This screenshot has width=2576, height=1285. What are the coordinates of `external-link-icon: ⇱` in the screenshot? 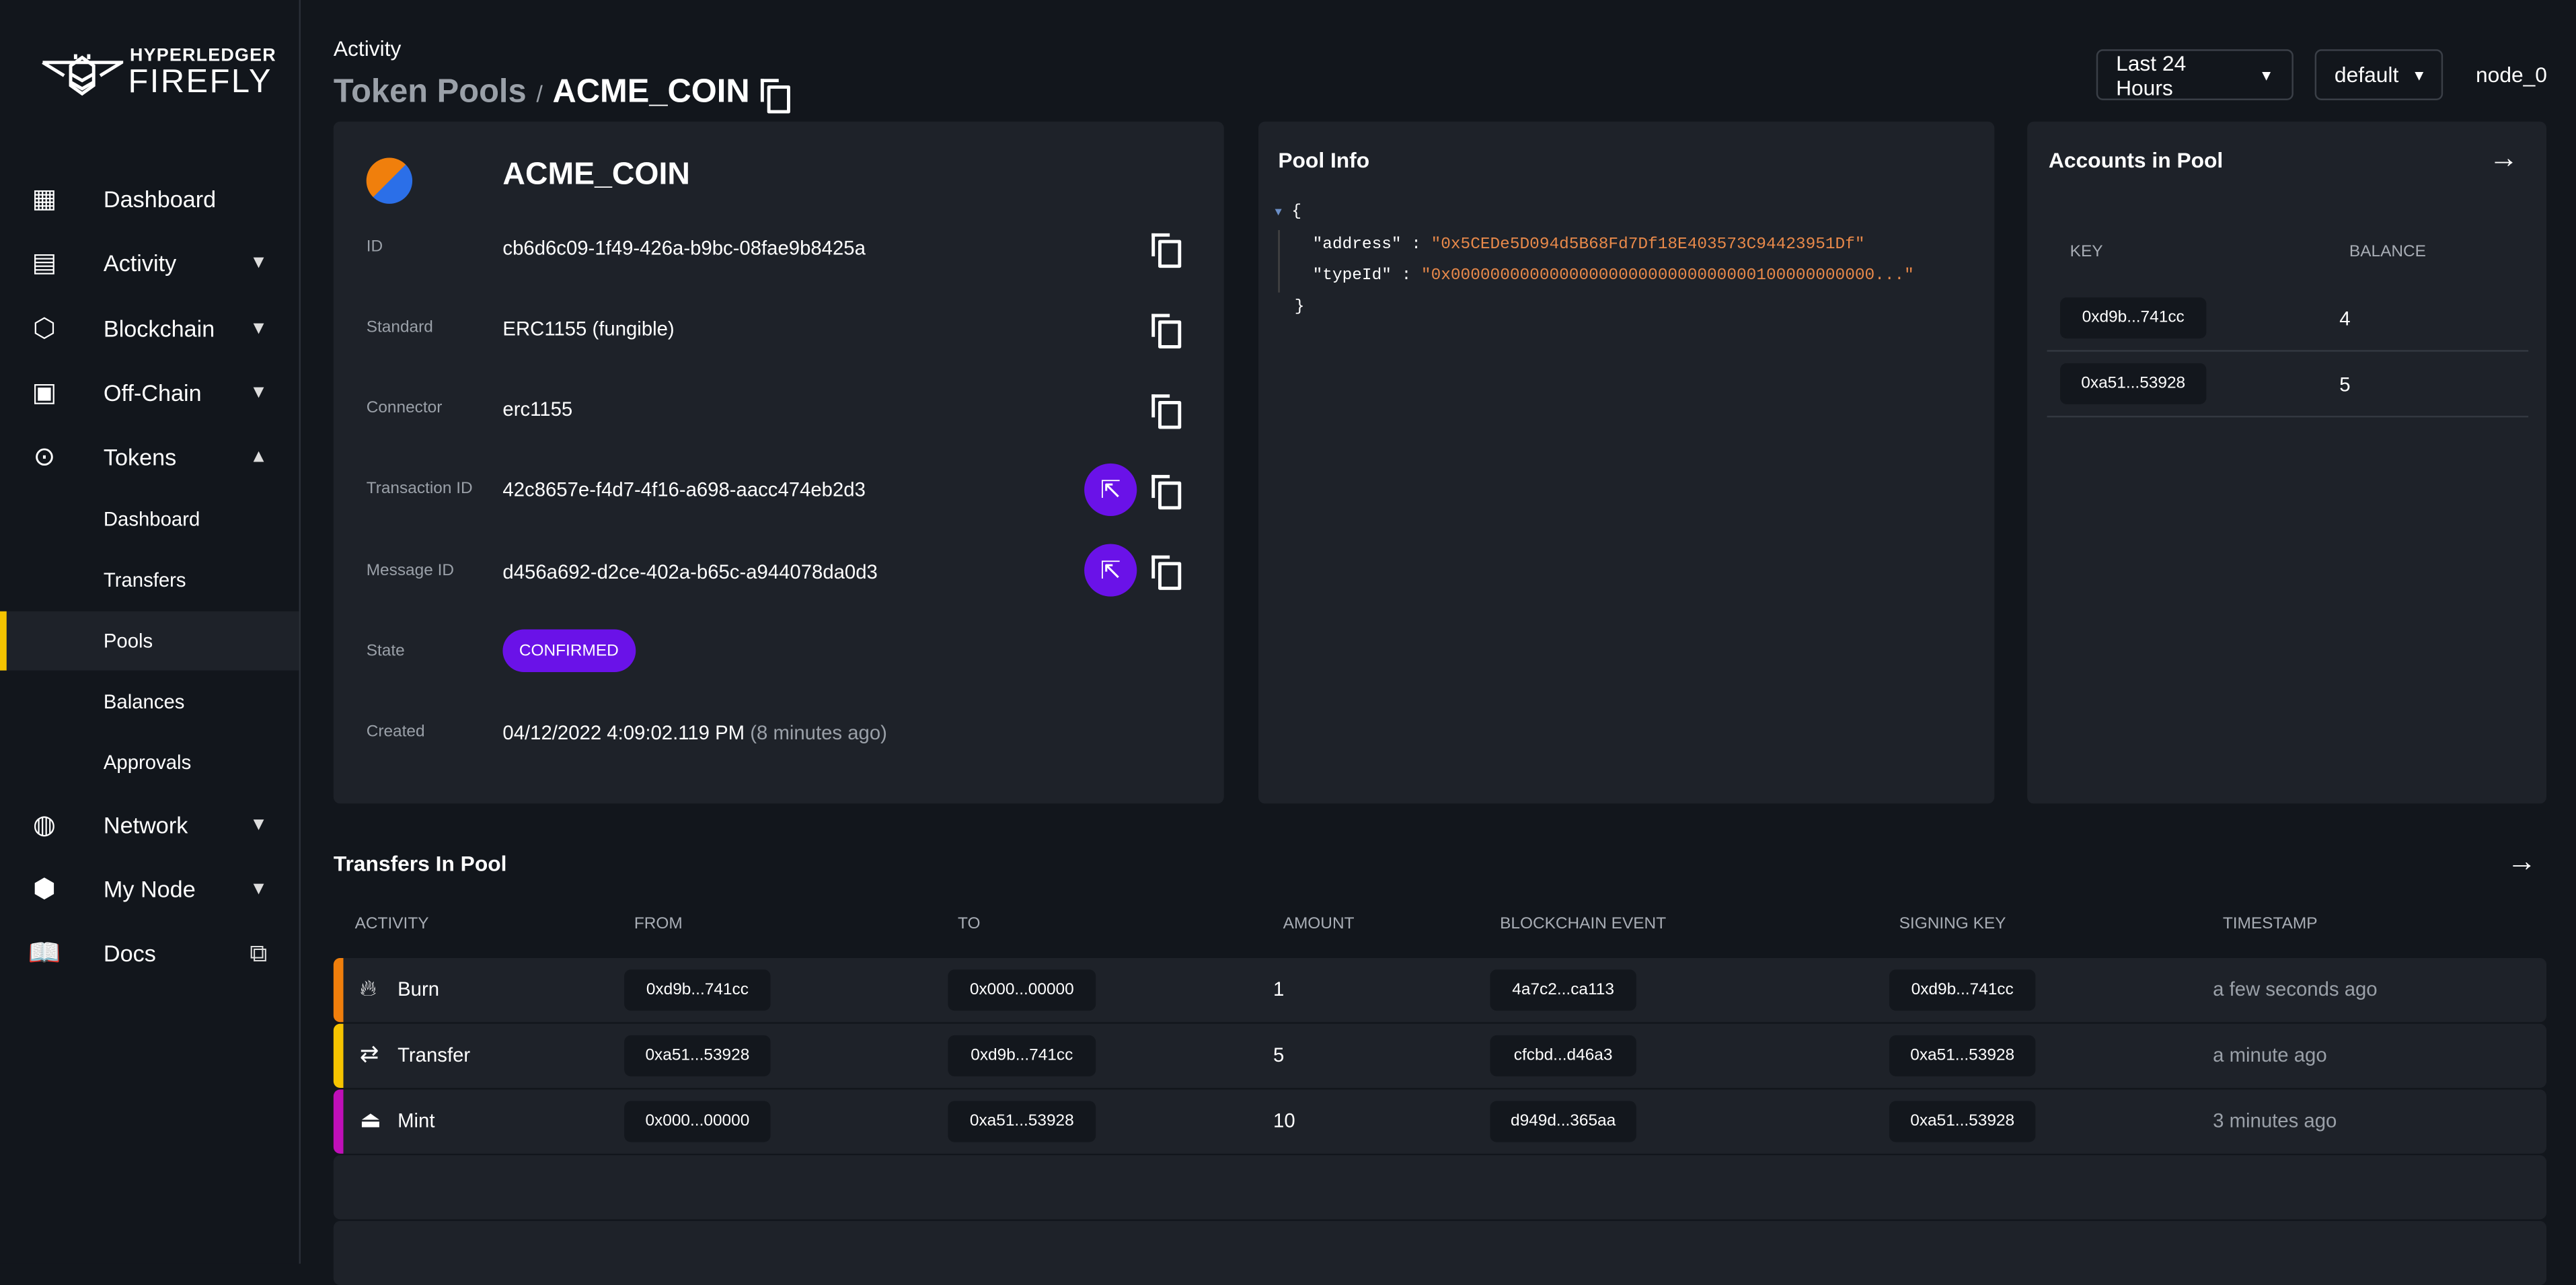 It's located at (1110, 491).